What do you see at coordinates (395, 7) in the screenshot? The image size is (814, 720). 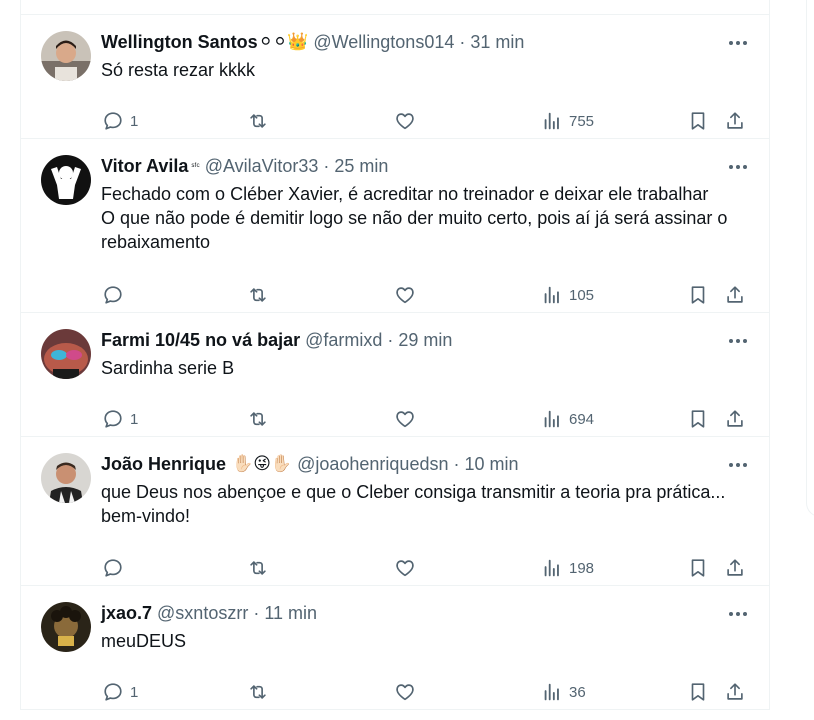 I see `timeline-top-edge` at bounding box center [395, 7].